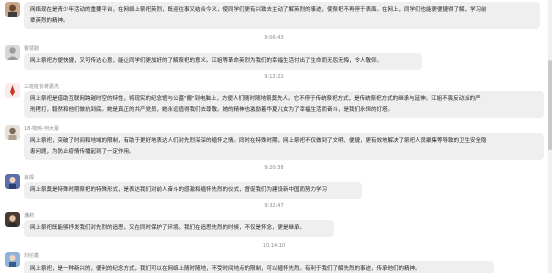  Describe the element at coordinates (274, 246) in the screenshot. I see `timestamp: 10:14:10` at that location.